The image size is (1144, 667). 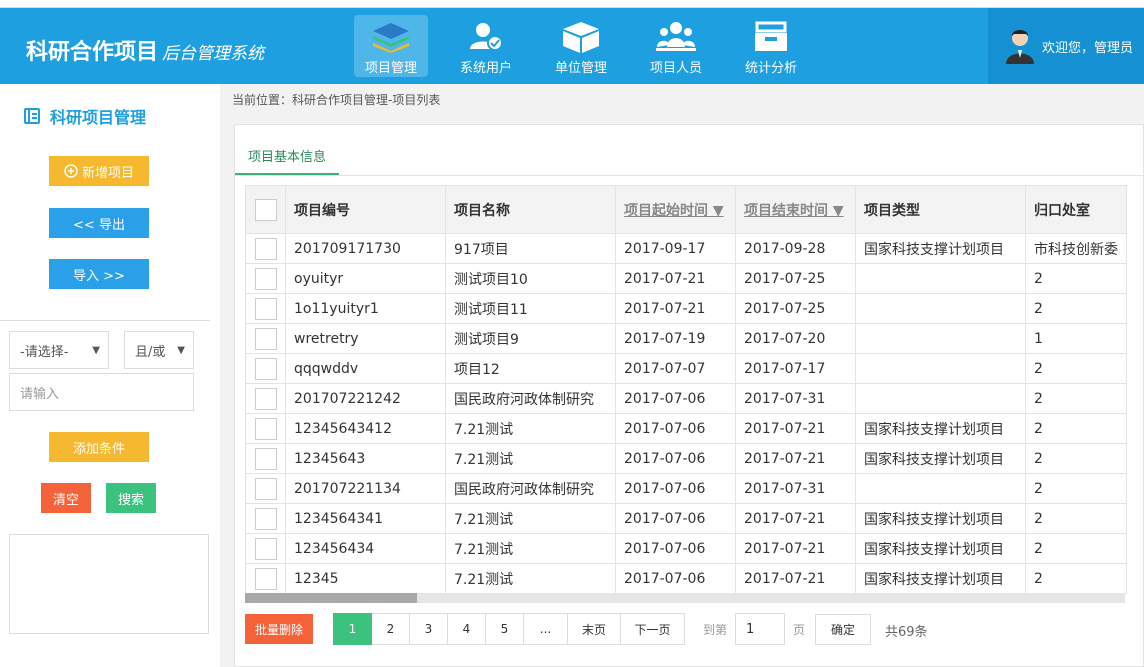 What do you see at coordinates (287, 156) in the screenshot?
I see `tab-project-basic-info: 项目基本信息` at bounding box center [287, 156].